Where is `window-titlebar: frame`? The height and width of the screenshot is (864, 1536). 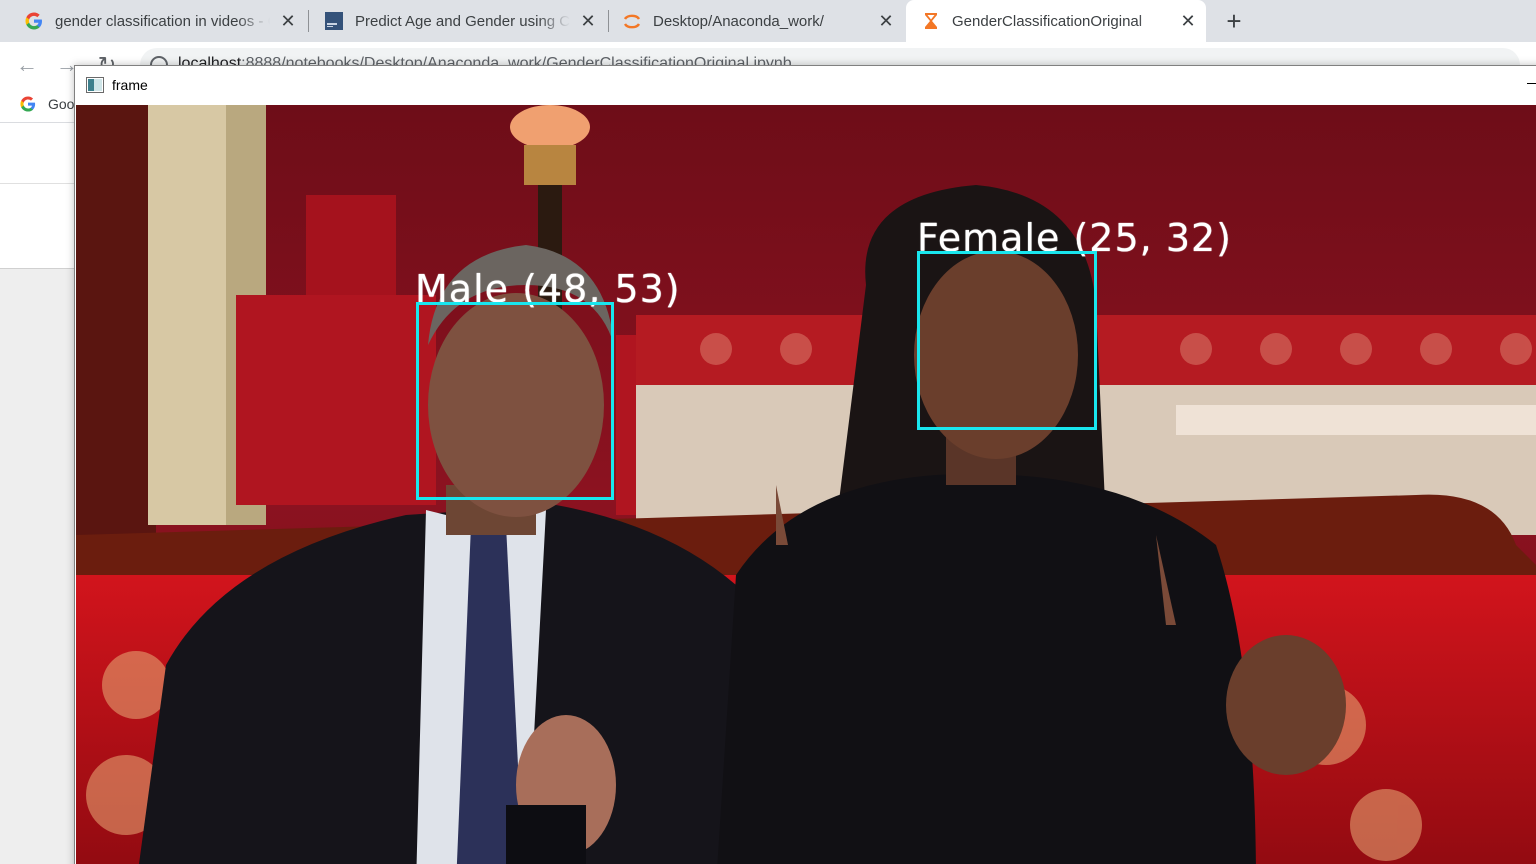 window-titlebar: frame is located at coordinates (805, 85).